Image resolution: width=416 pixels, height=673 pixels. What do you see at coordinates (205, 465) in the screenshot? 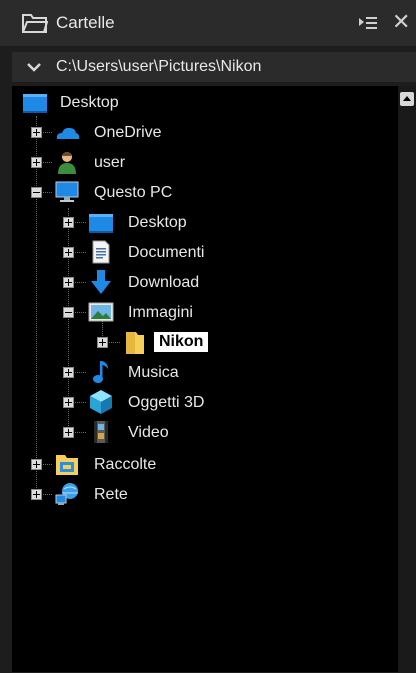
I see `tree-item-raccolte: Raccolte` at bounding box center [205, 465].